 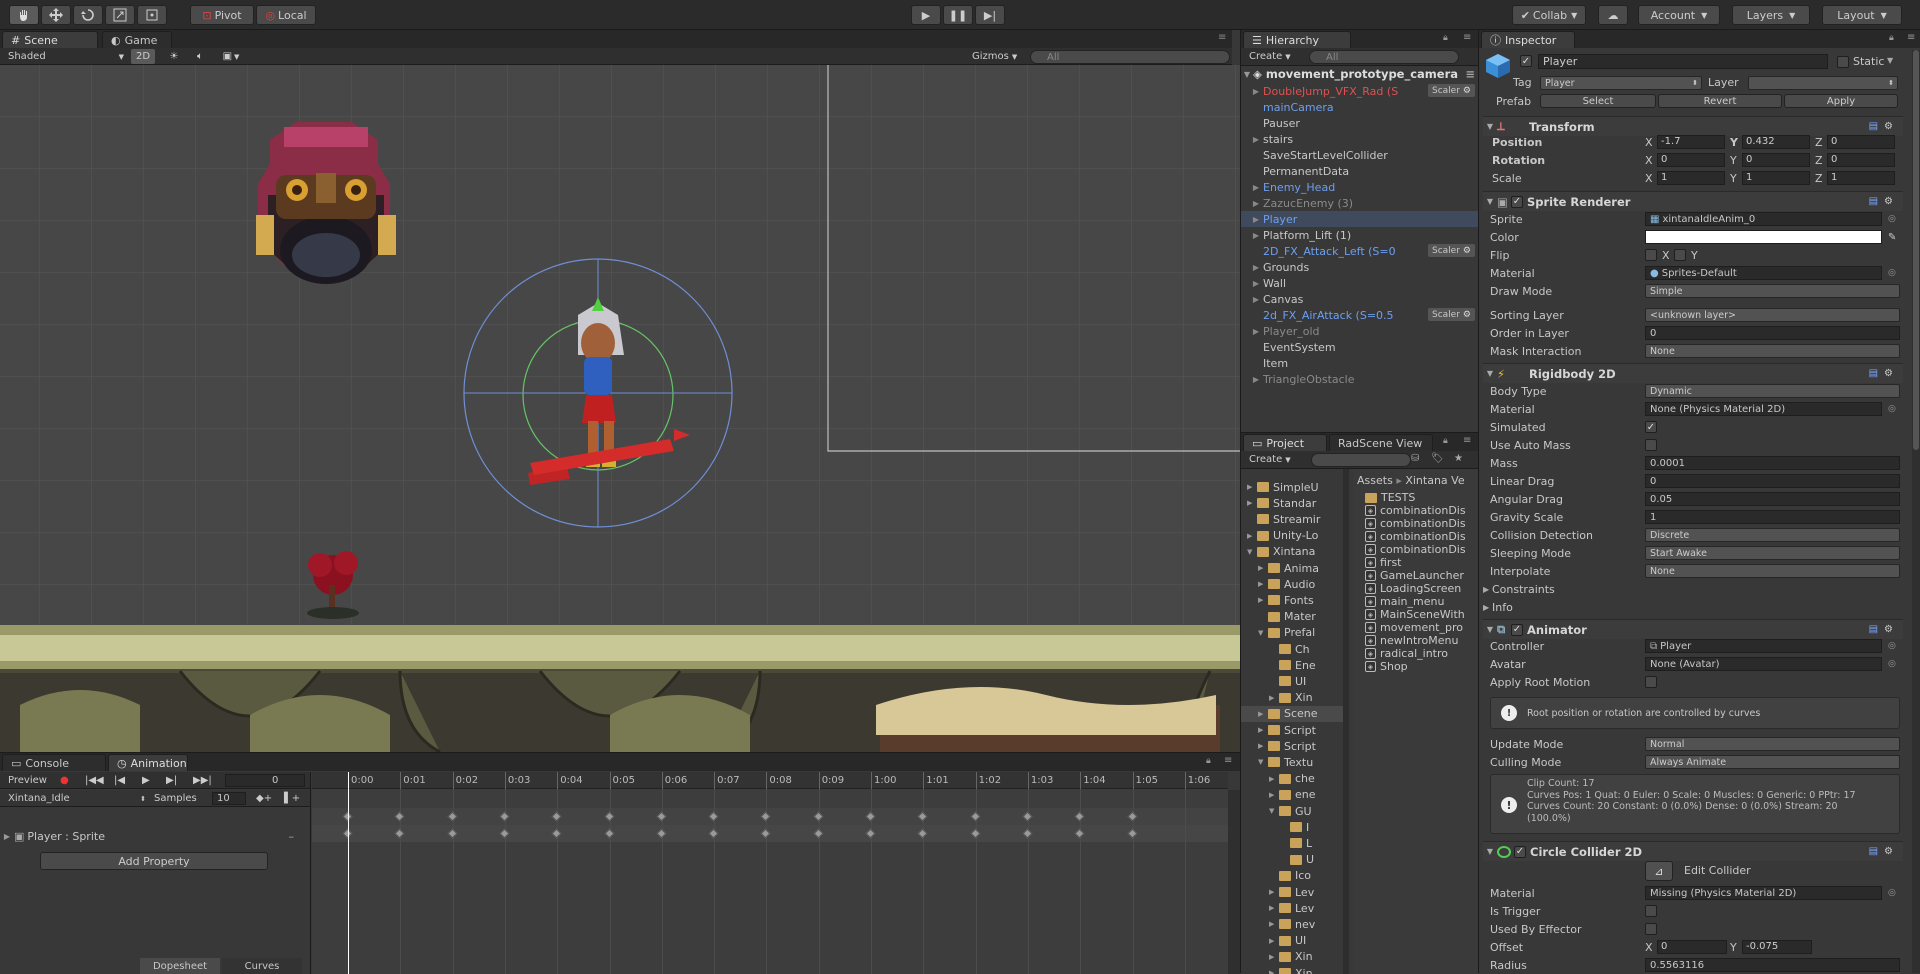 What do you see at coordinates (1686, 947) in the screenshot?
I see `offset-x-field: X0` at bounding box center [1686, 947].